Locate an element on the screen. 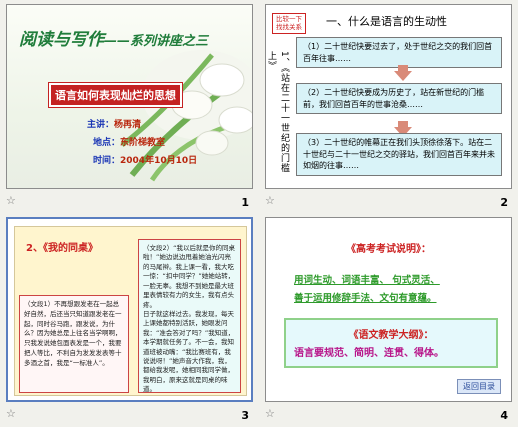 The image size is (518, 427). time-line: 时间：2004年10月10日 is located at coordinates (145, 159).